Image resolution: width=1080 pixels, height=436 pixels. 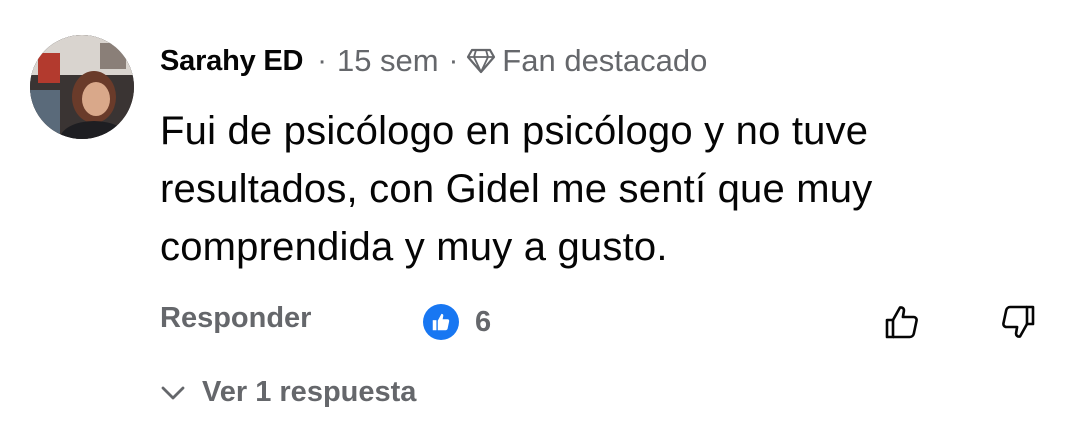 I want to click on reply-button: Responder, so click(x=235, y=318).